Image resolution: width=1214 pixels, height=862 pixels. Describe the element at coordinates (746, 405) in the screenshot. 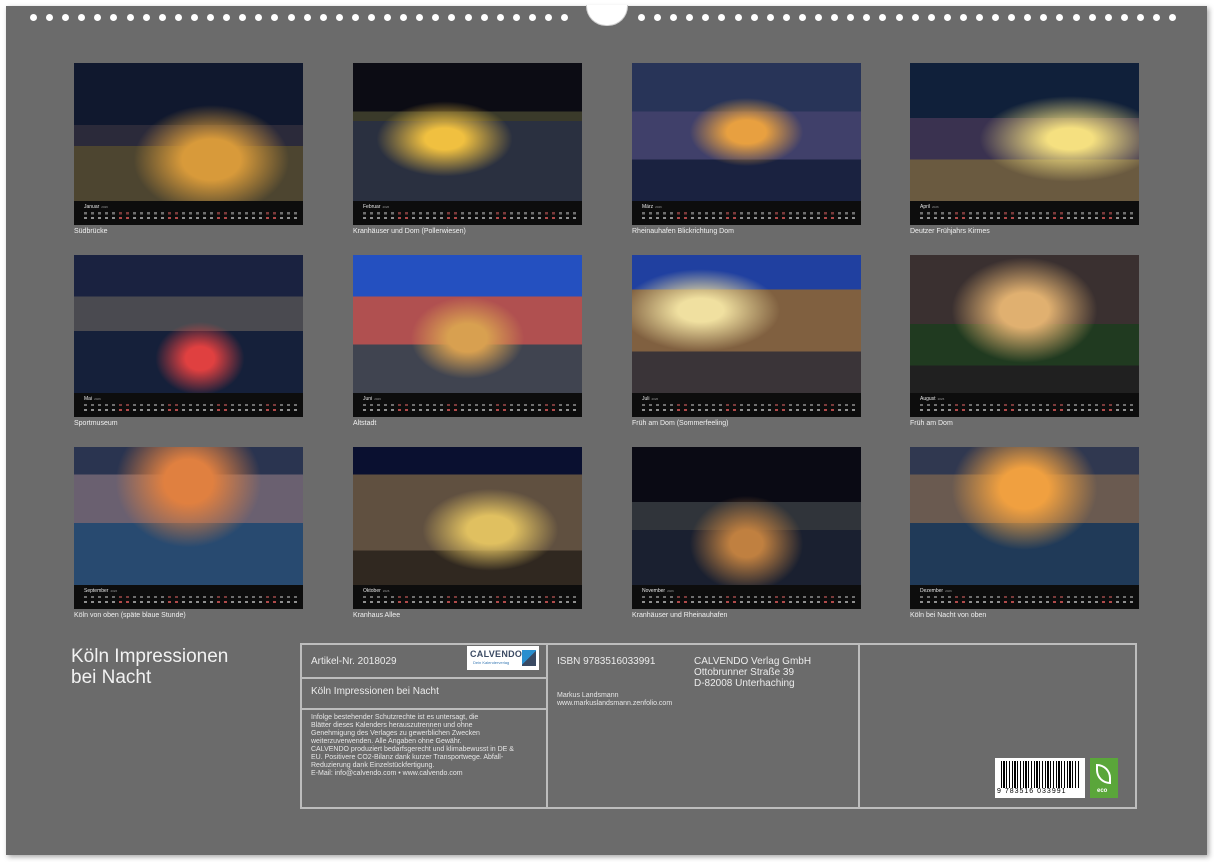

I see `month-calendar-strip: Juli 2026` at that location.